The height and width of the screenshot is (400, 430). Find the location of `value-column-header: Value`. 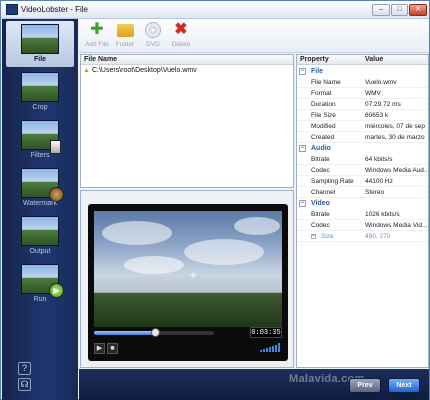

value-column-header: Value is located at coordinates (373, 59).